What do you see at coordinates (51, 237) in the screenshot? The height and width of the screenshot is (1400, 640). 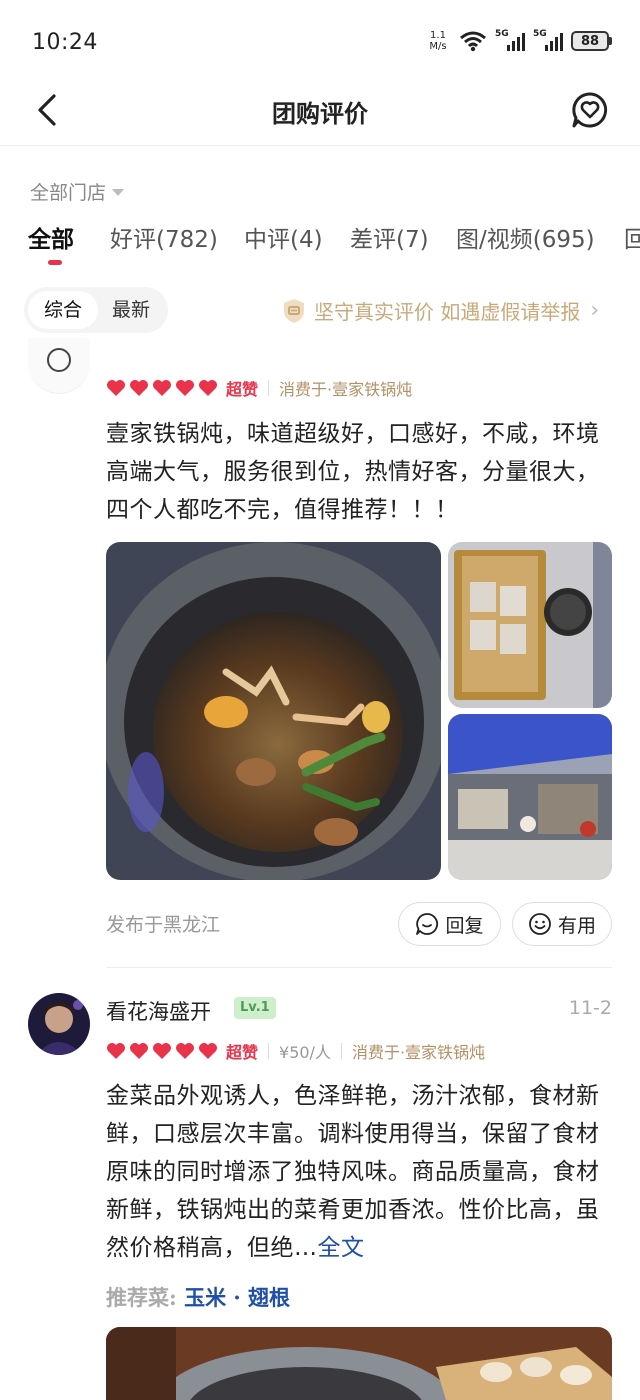 I see `tab-all: 全部` at bounding box center [51, 237].